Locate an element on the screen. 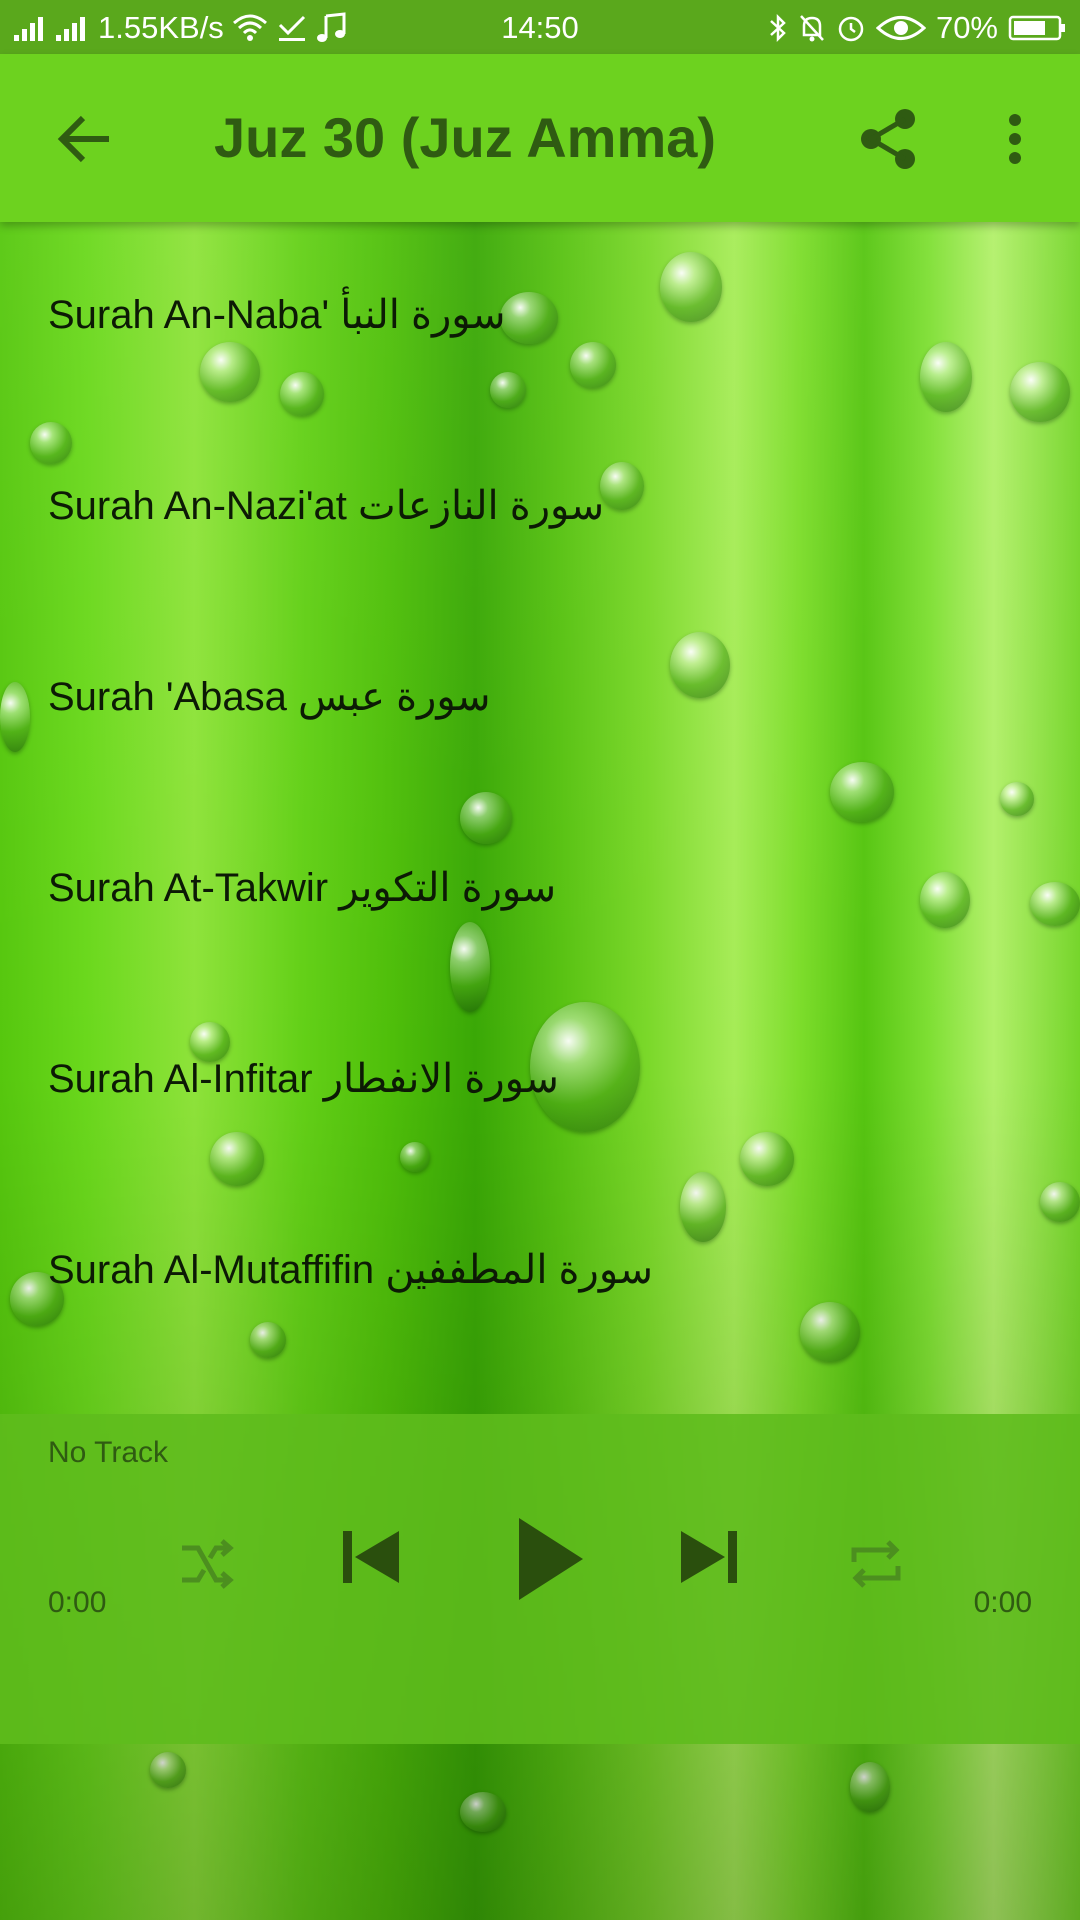 The image size is (1080, 1920). play-button is located at coordinates (550, 1559).